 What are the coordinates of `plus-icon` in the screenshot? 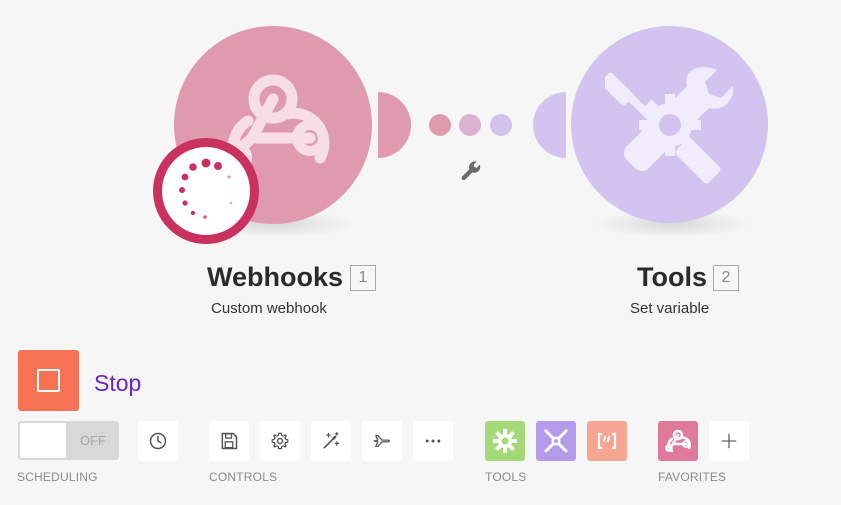 It's located at (729, 441).